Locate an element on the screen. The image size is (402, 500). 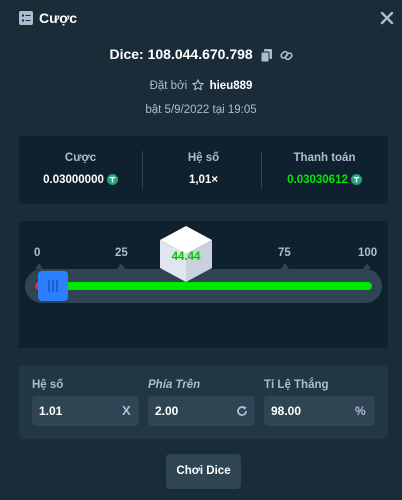
stat-multiplier: Hệ số 1,01× is located at coordinates (203, 170).